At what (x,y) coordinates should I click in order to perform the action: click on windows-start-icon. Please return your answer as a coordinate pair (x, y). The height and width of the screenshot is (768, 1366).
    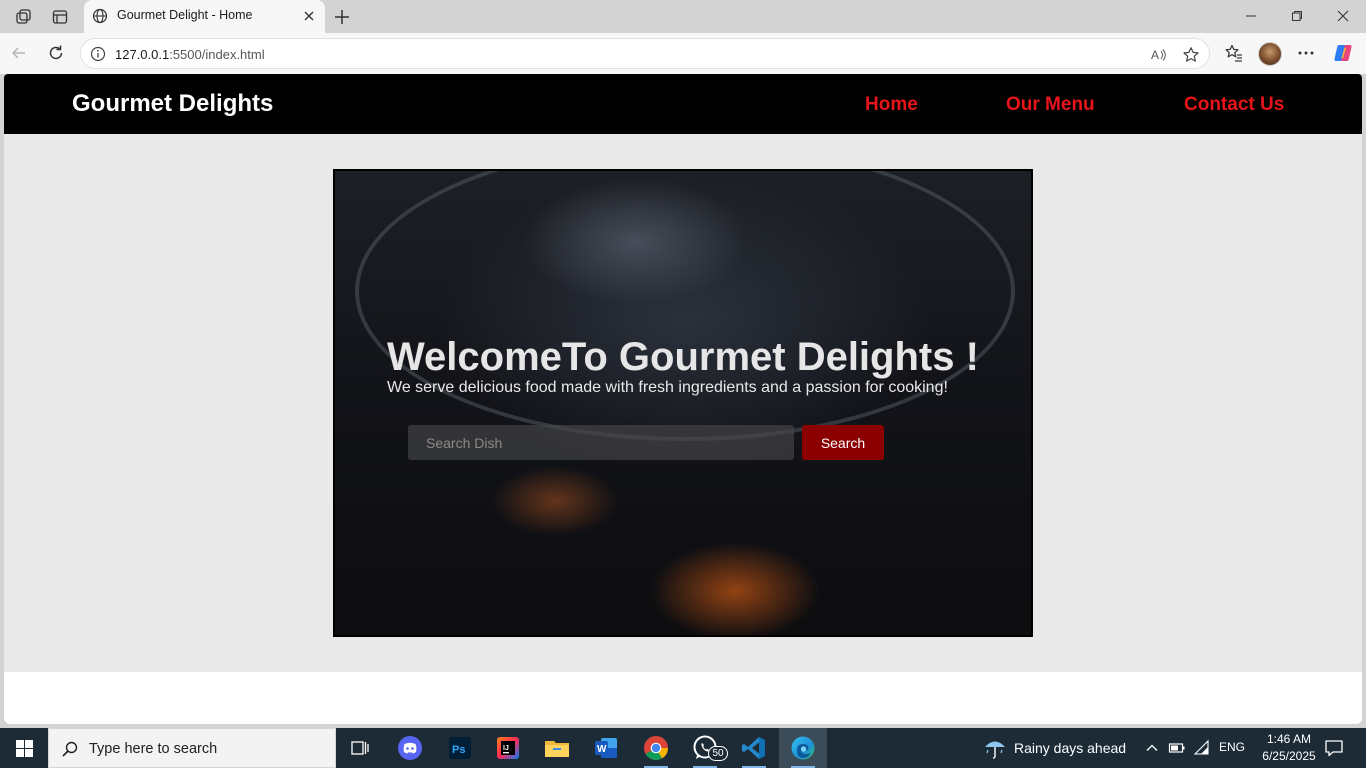
    Looking at the image, I should click on (24, 748).